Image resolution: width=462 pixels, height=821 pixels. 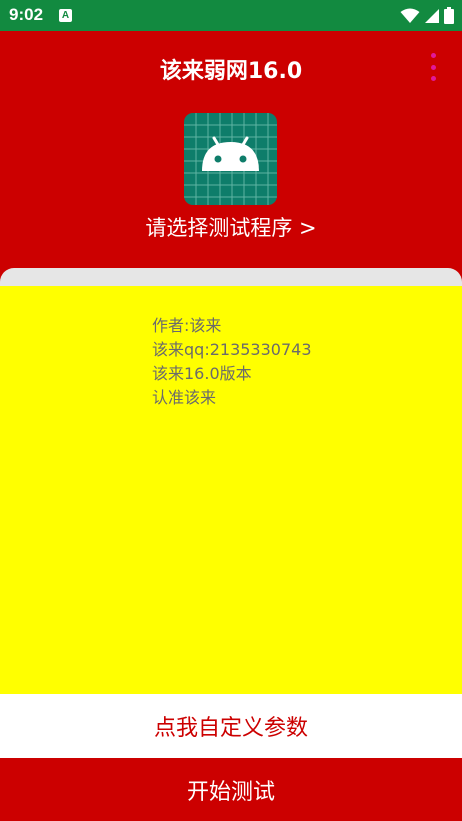 I want to click on more-vert-icon, so click(x=433, y=67).